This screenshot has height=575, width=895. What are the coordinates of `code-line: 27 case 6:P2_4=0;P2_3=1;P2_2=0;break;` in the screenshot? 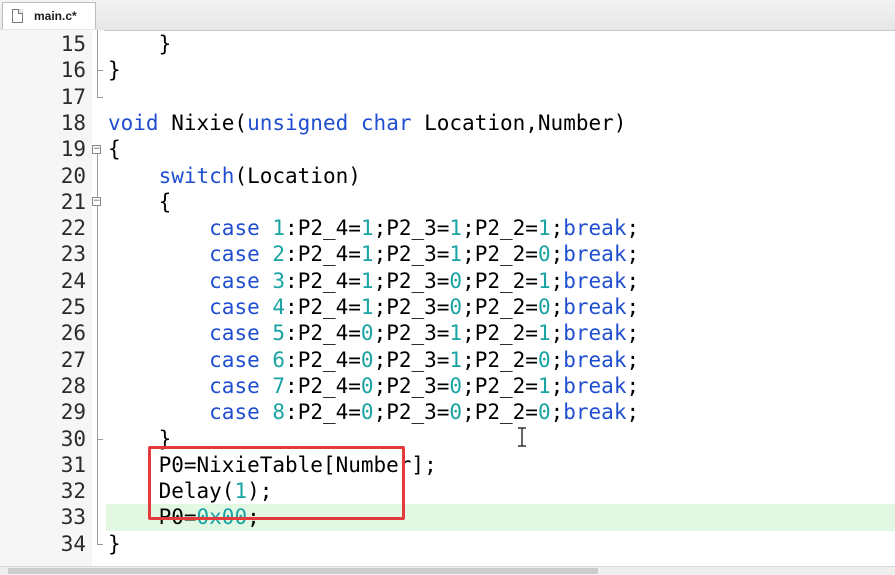 It's located at (447, 360).